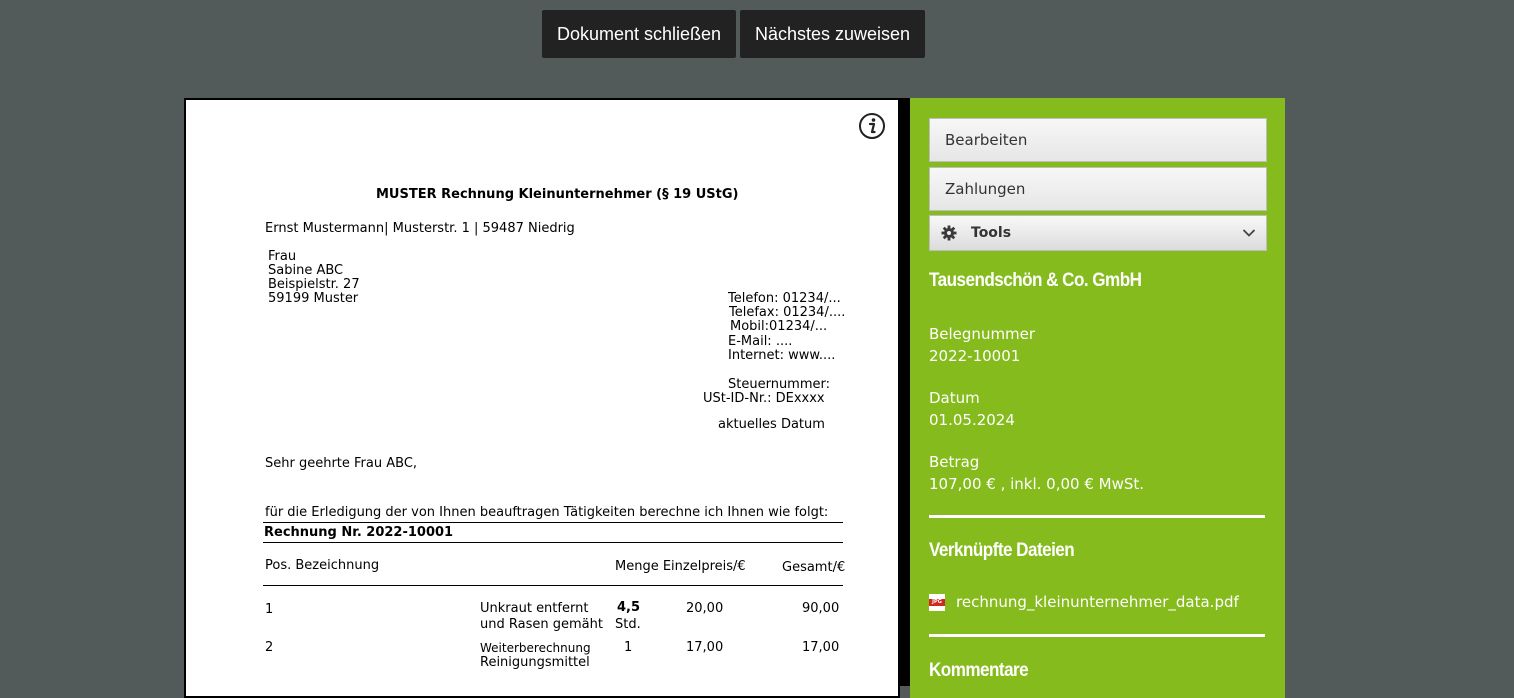 The image size is (1514, 698). What do you see at coordinates (639, 34) in the screenshot?
I see `close-document-button: Dokument schließen` at bounding box center [639, 34].